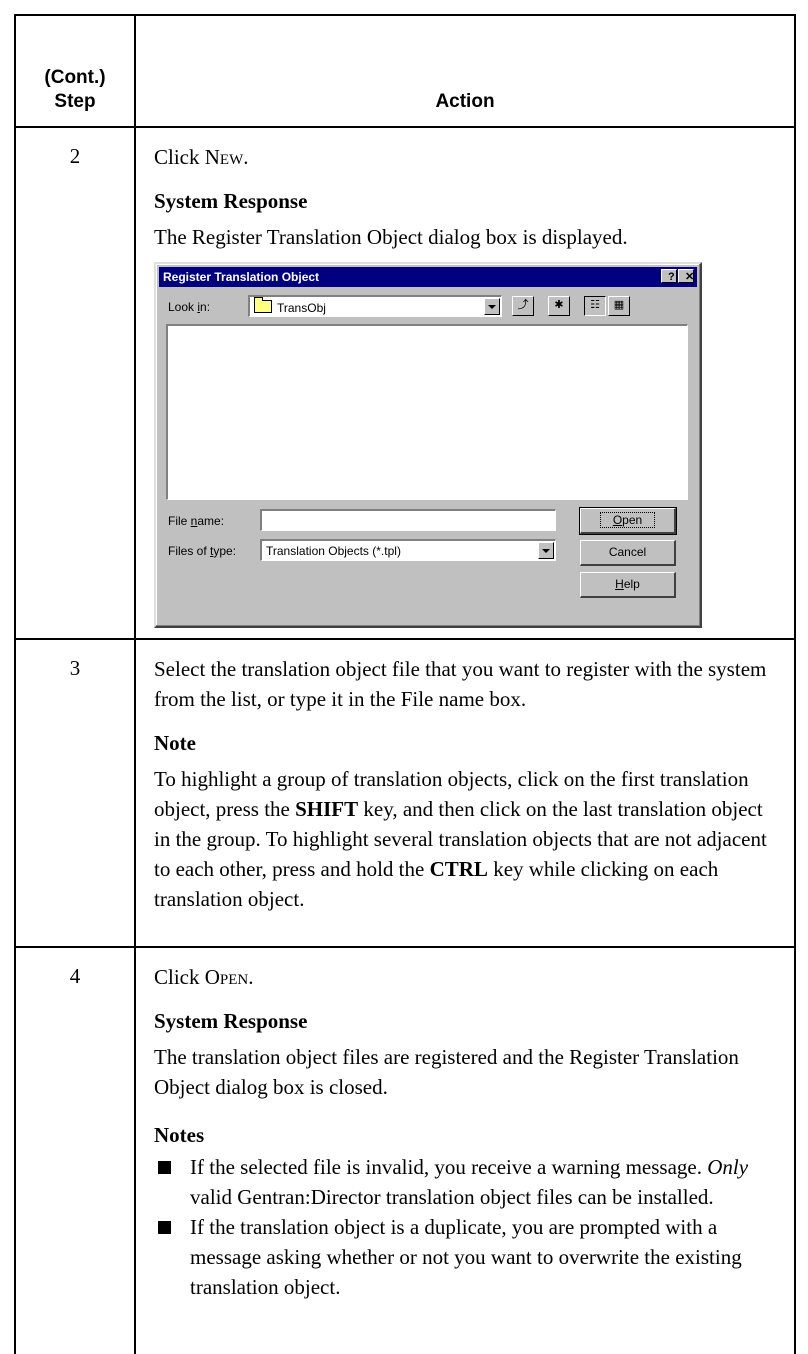  What do you see at coordinates (375, 306) in the screenshot?
I see `look-in-combo: TransObj` at bounding box center [375, 306].